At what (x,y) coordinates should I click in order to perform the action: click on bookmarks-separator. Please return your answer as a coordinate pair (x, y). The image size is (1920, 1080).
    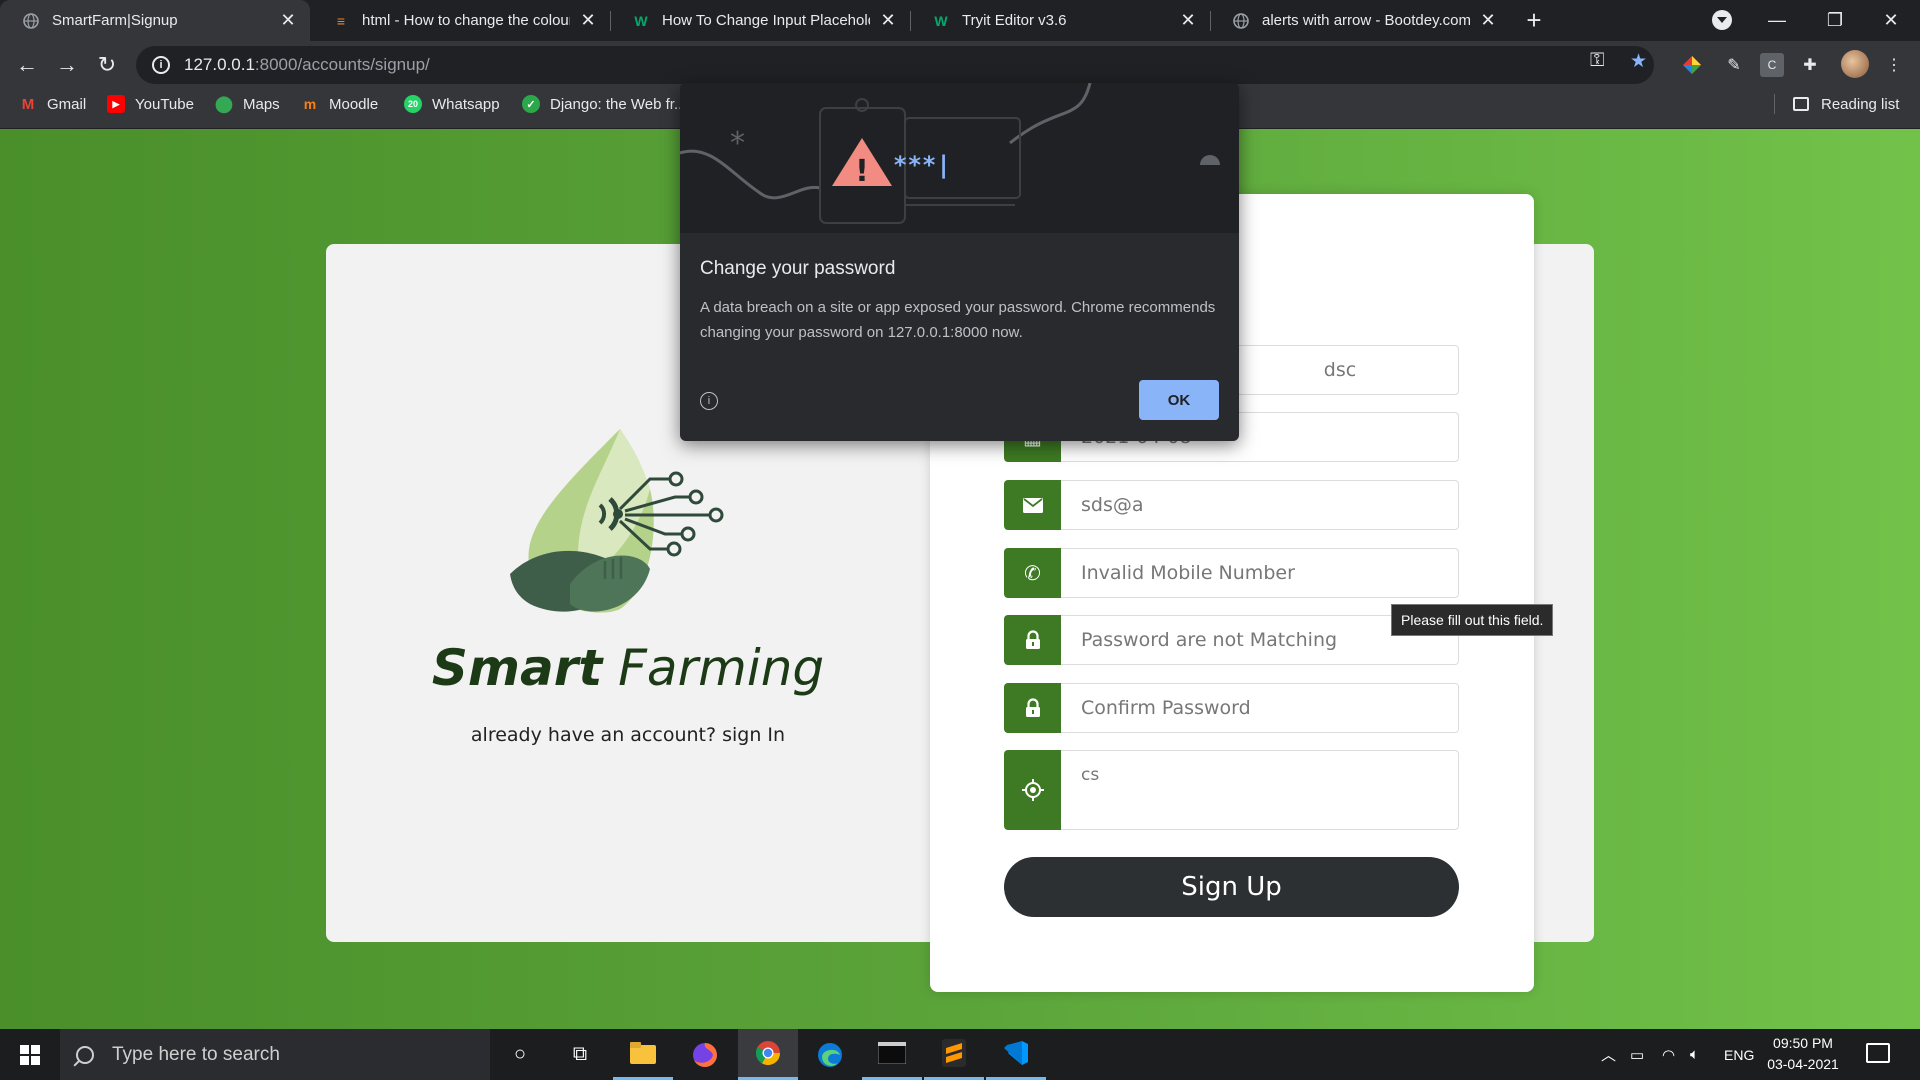
    Looking at the image, I should click on (1774, 104).